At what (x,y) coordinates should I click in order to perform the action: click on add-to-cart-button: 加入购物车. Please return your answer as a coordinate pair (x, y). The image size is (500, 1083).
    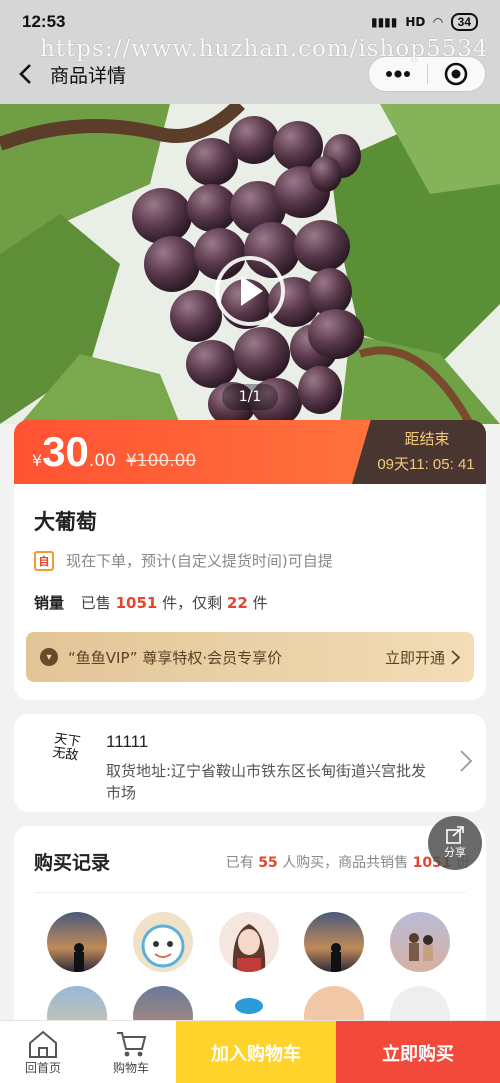
    Looking at the image, I should click on (256, 1052).